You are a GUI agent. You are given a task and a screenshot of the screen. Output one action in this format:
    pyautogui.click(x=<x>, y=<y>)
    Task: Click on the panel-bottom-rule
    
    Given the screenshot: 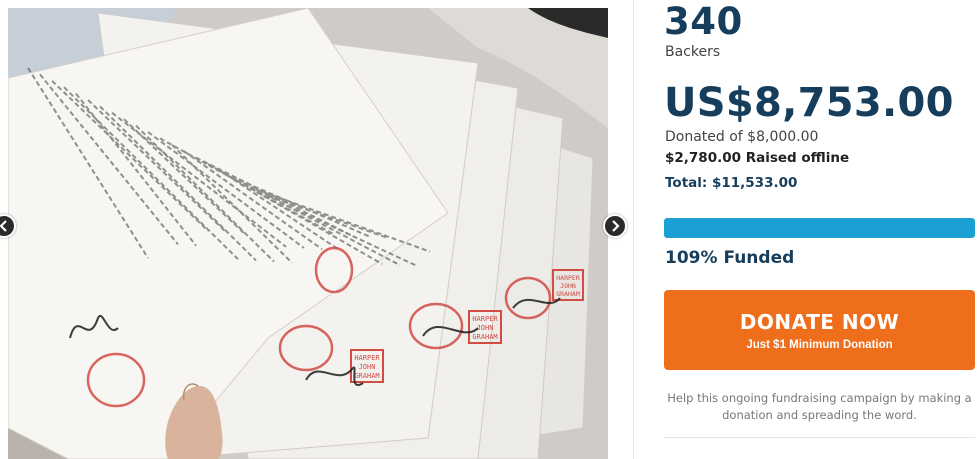 What is the action you would take?
    pyautogui.click(x=819, y=437)
    